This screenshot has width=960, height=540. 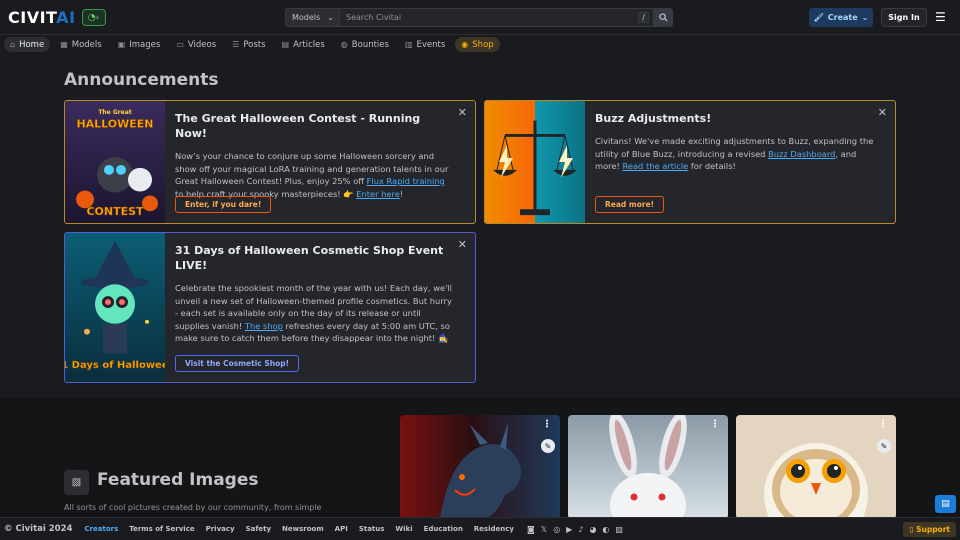 I want to click on shortcut-hint: /, so click(x=643, y=17).